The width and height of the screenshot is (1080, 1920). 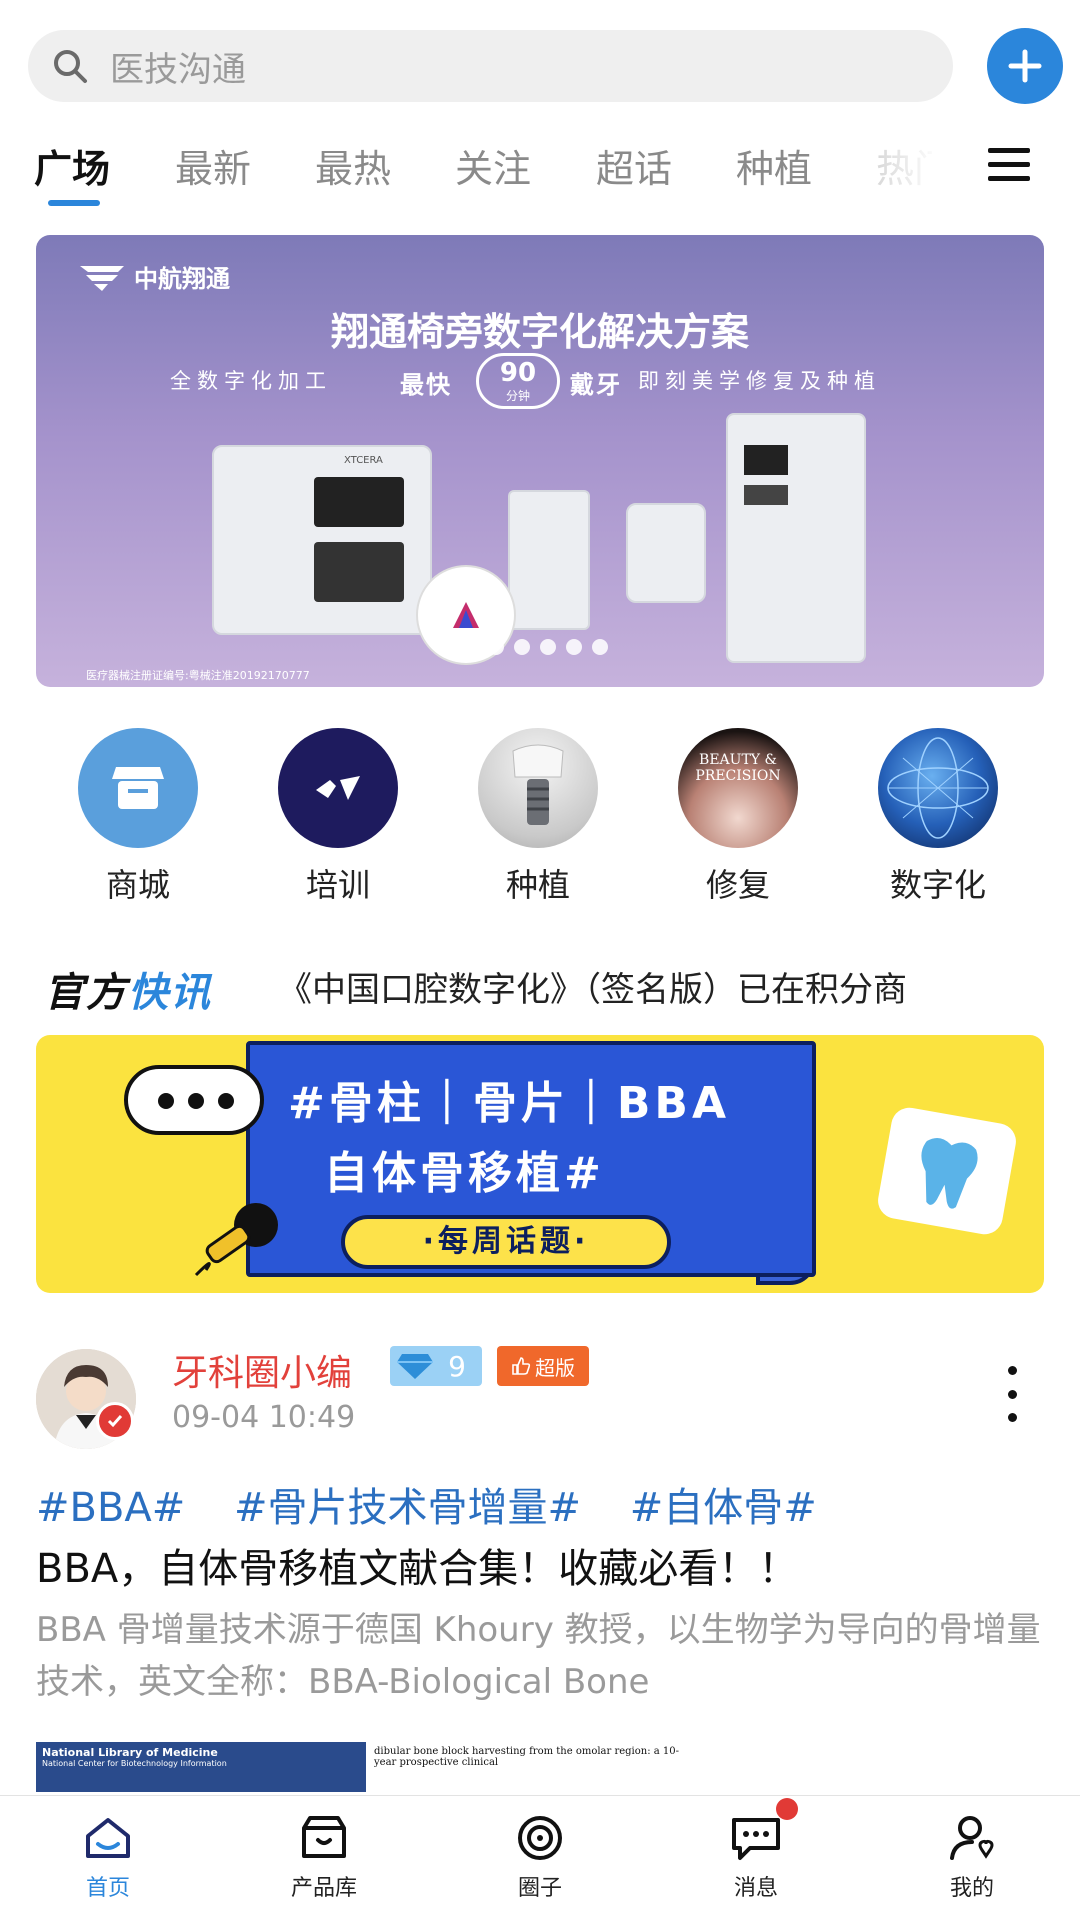 What do you see at coordinates (137, 885) in the screenshot?
I see `category-label: 商城` at bounding box center [137, 885].